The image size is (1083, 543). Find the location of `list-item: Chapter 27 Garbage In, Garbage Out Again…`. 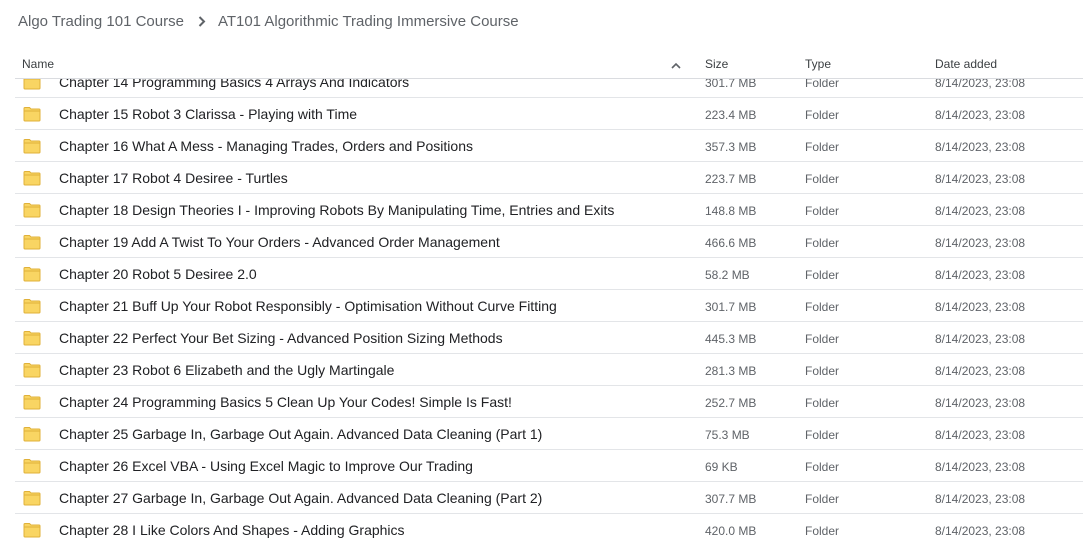

list-item: Chapter 27 Garbage In, Garbage Out Again… is located at coordinates (549, 498).